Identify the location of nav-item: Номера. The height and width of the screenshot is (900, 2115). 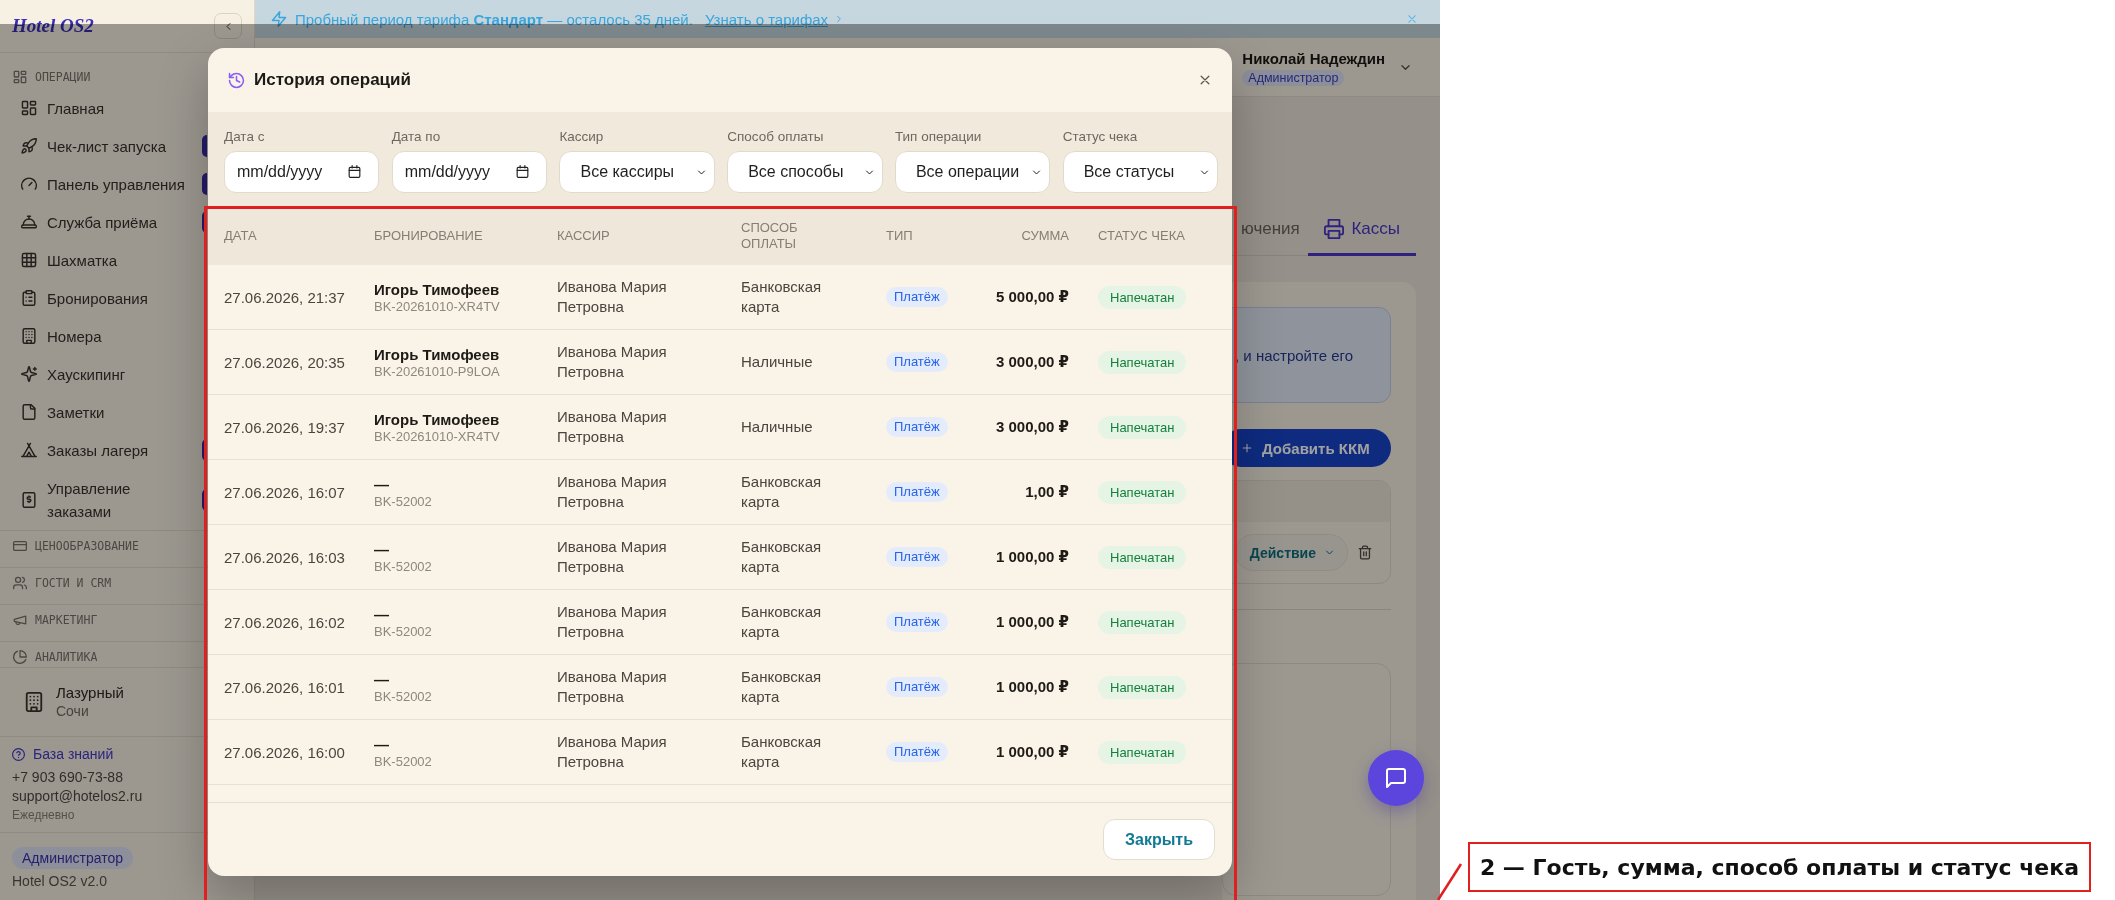
(103, 336).